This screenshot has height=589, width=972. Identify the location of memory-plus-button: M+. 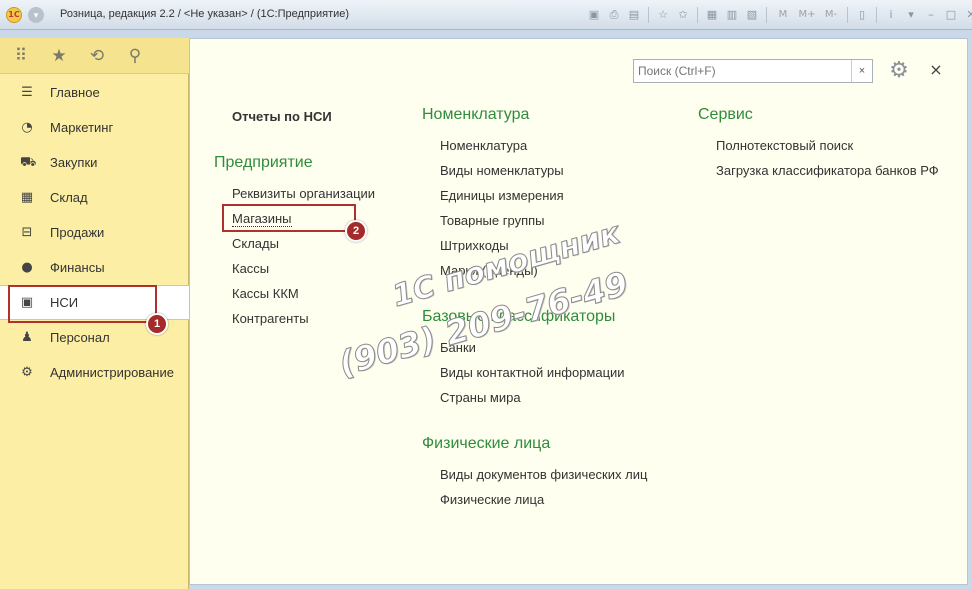
(807, 15).